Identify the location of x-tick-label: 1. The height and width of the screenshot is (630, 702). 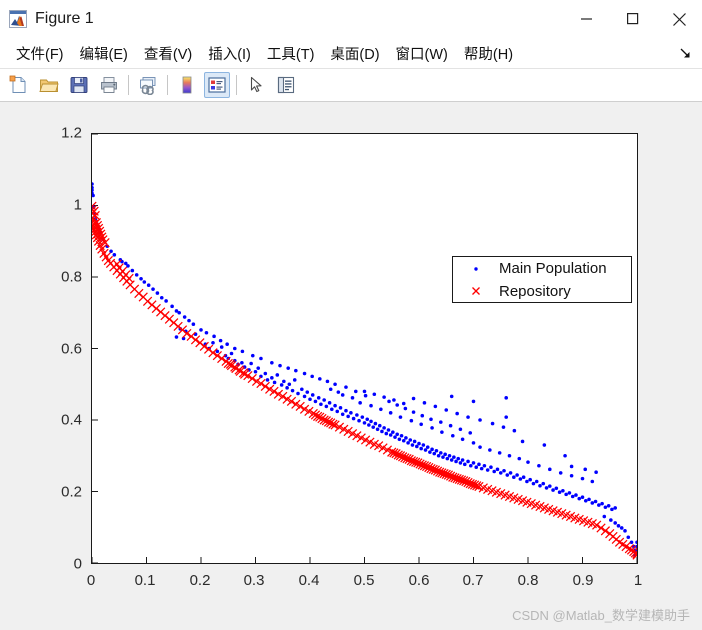
(638, 580).